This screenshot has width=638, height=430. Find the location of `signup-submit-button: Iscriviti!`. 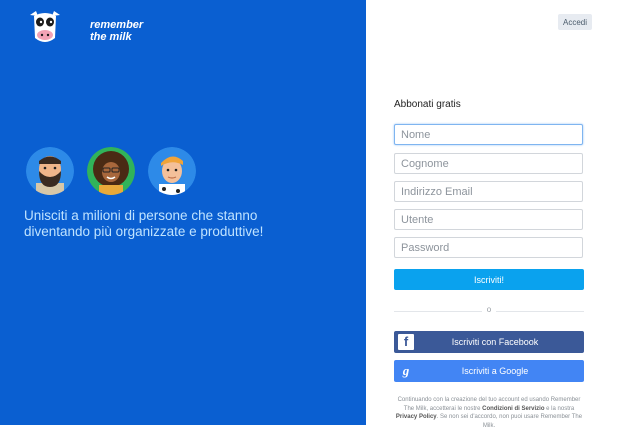

signup-submit-button: Iscriviti! is located at coordinates (489, 279).